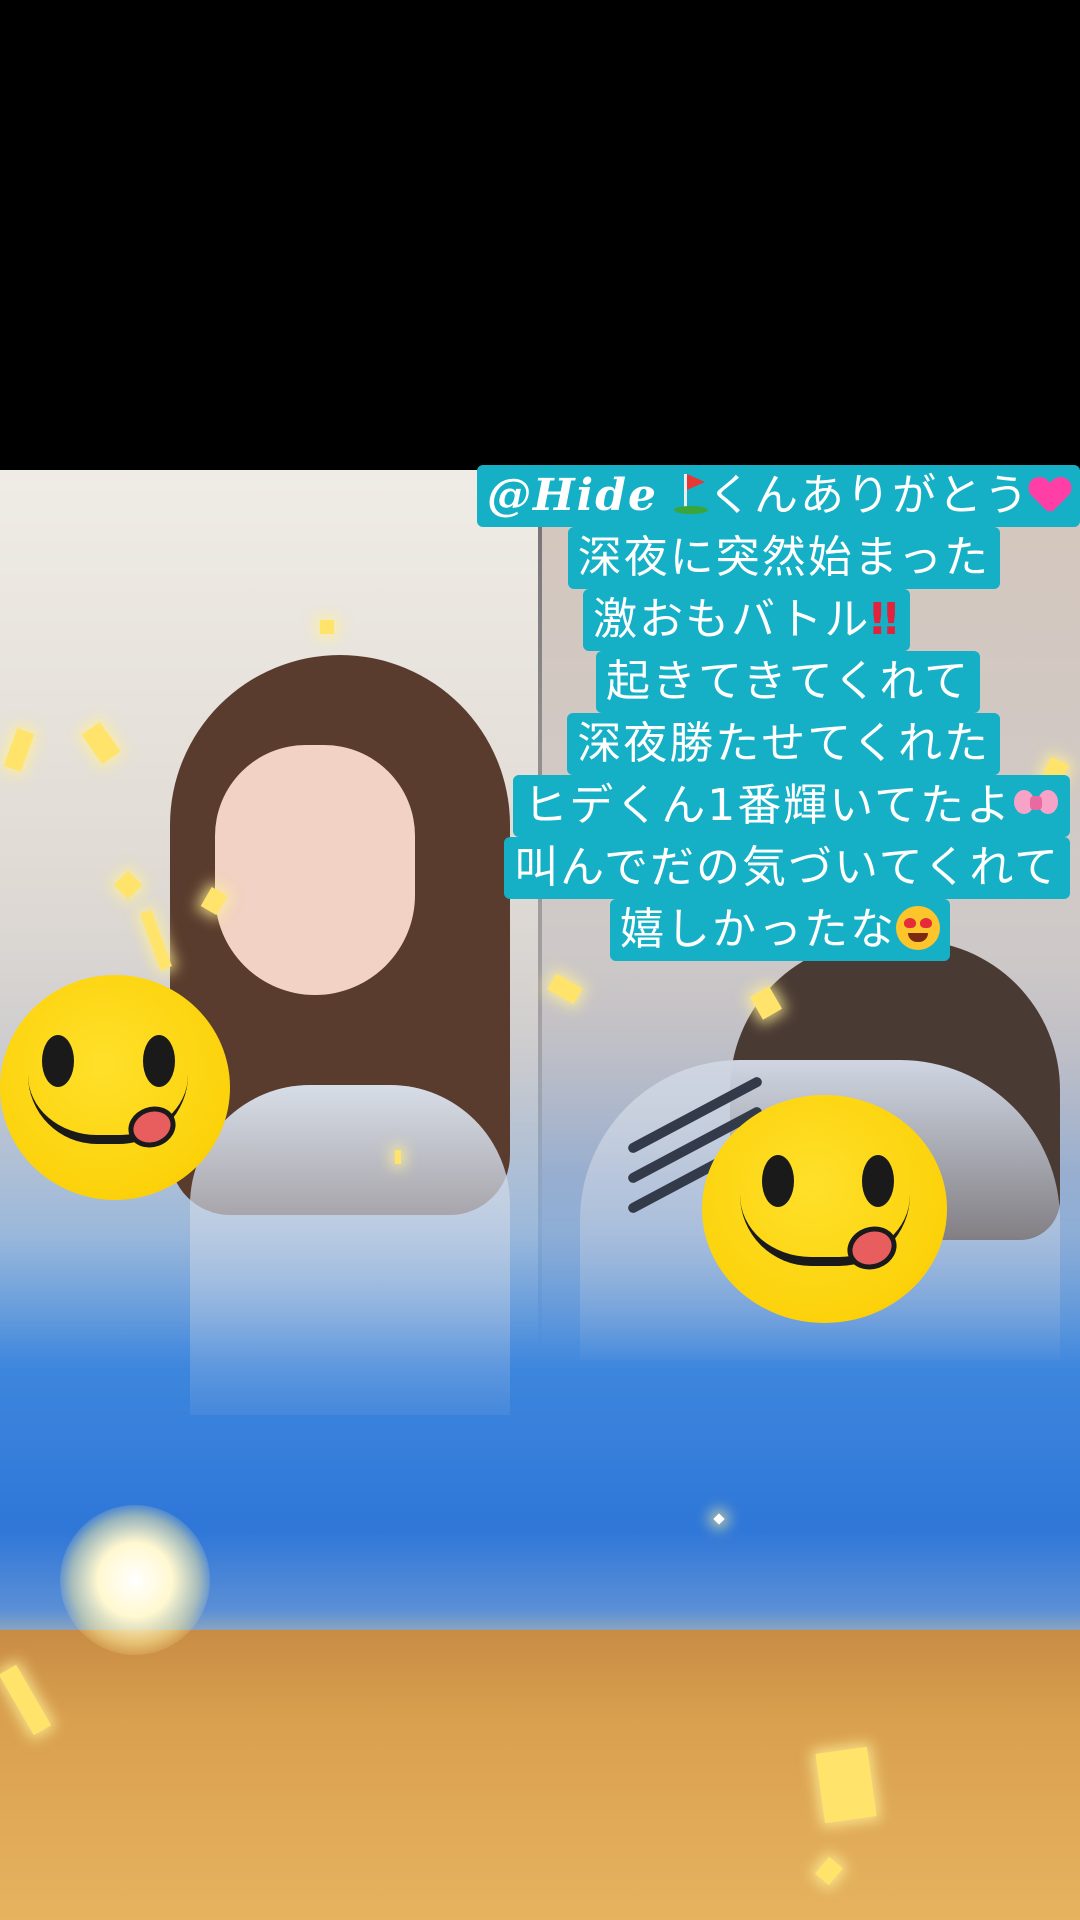  What do you see at coordinates (115, 1087) in the screenshot?
I see `smiley-sticker-left` at bounding box center [115, 1087].